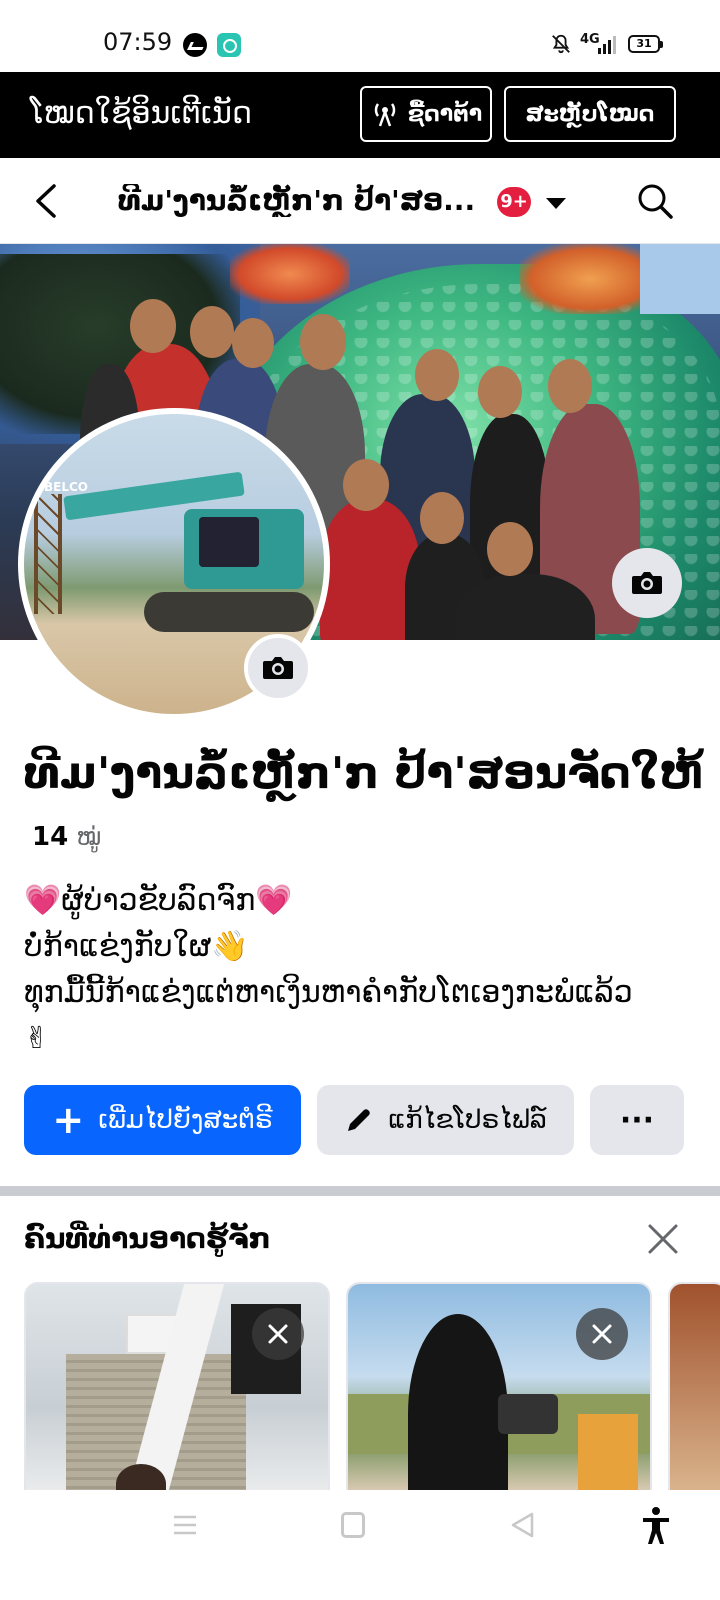  Describe the element at coordinates (195, 45) in the screenshot. I see `messenger-icon` at that location.